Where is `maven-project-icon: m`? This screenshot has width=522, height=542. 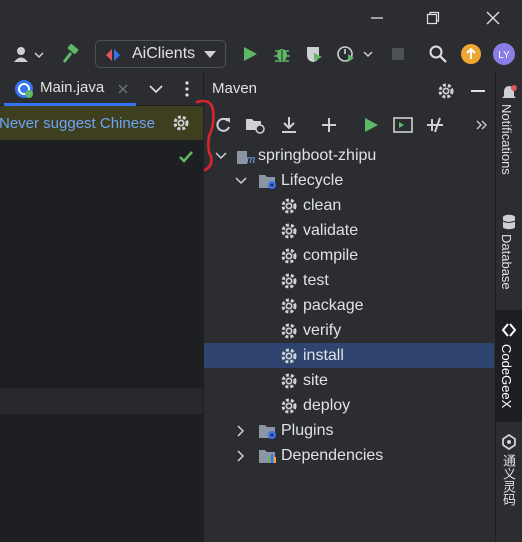
maven-project-icon: m is located at coordinates (246, 158).